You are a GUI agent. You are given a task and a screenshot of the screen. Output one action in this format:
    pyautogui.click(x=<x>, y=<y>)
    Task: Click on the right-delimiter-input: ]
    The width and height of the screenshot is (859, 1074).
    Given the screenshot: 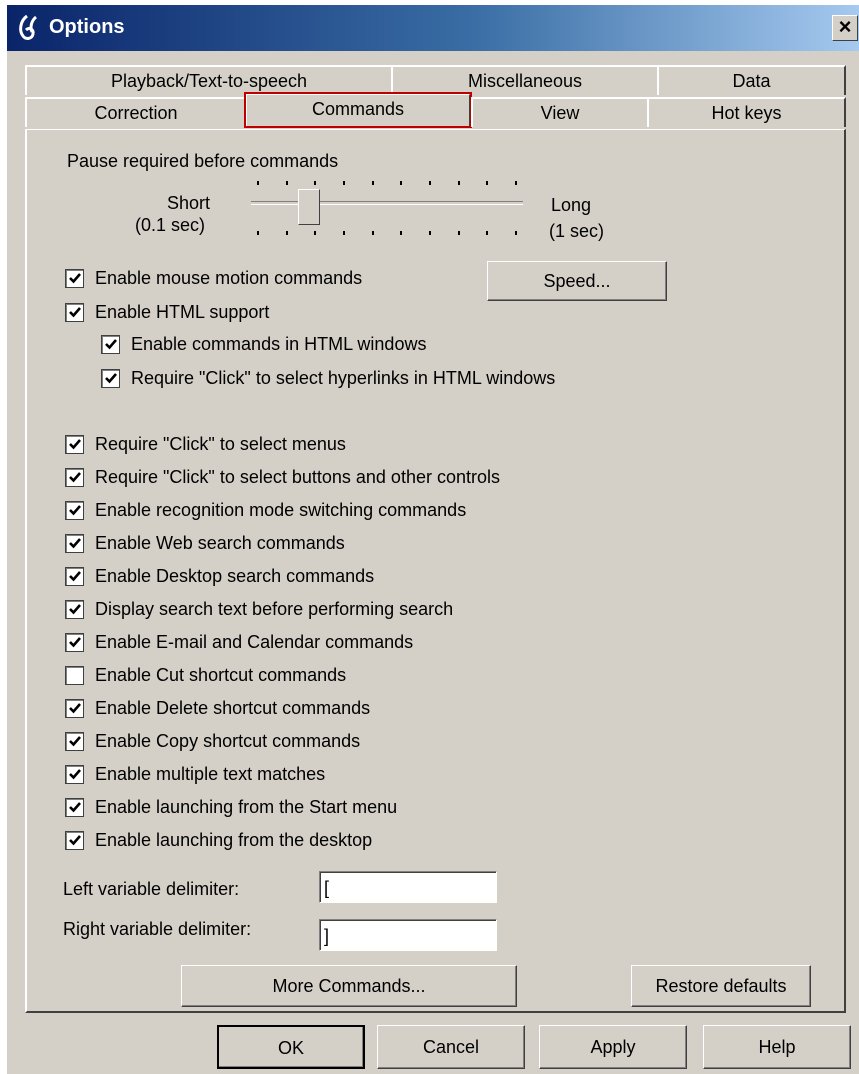 What is the action you would take?
    pyautogui.click(x=408, y=935)
    